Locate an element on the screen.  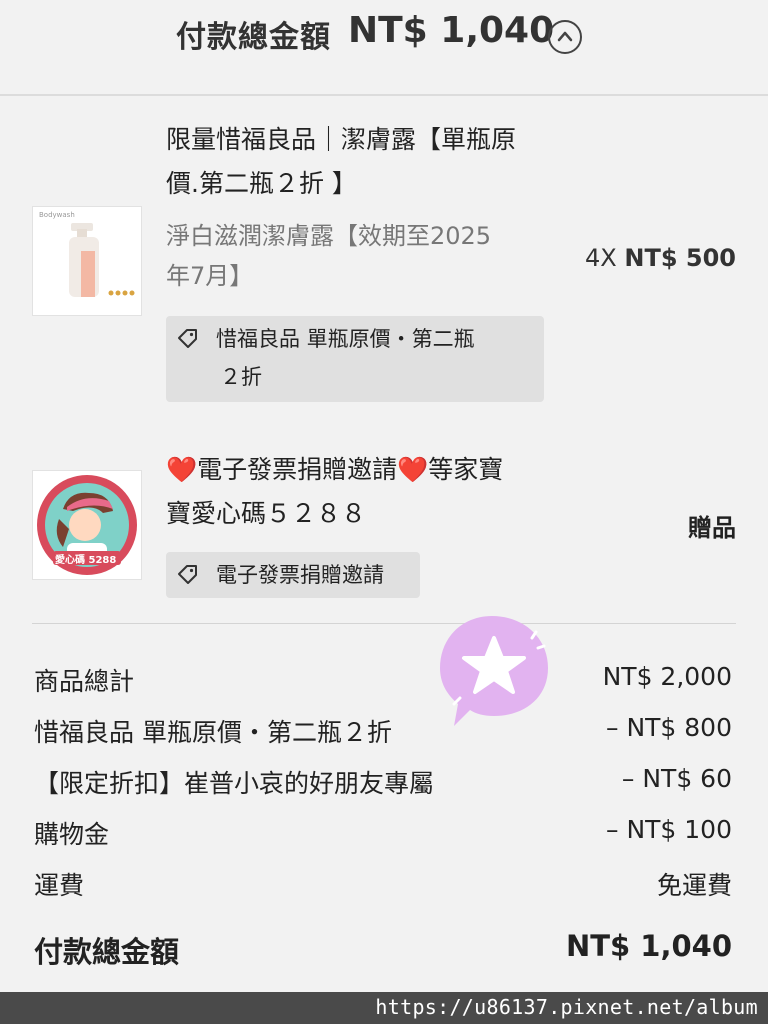
summary-value: 免運費 is located at coordinates (694, 885).